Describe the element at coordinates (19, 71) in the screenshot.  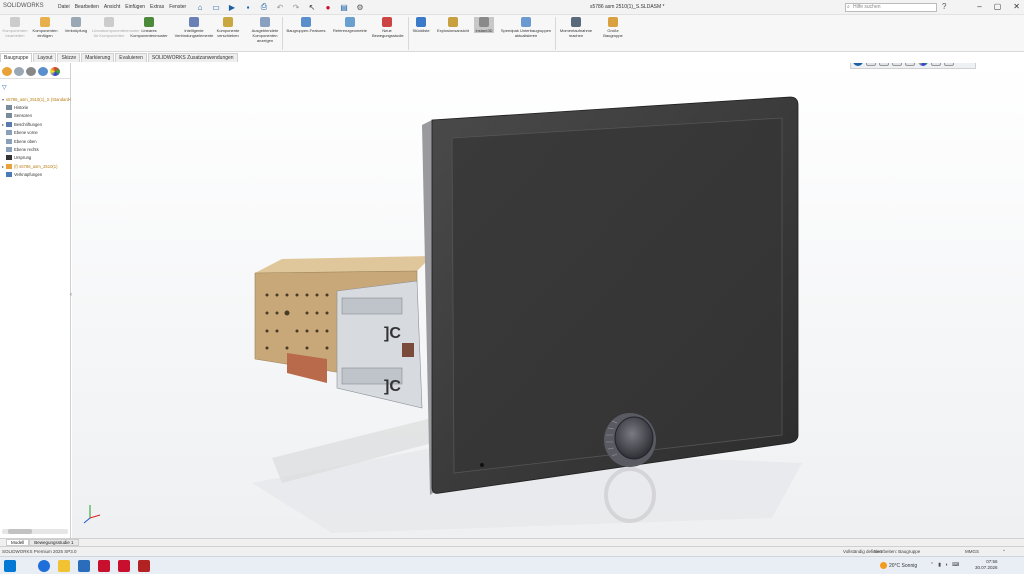
I see `property-manager-tab-icon` at that location.